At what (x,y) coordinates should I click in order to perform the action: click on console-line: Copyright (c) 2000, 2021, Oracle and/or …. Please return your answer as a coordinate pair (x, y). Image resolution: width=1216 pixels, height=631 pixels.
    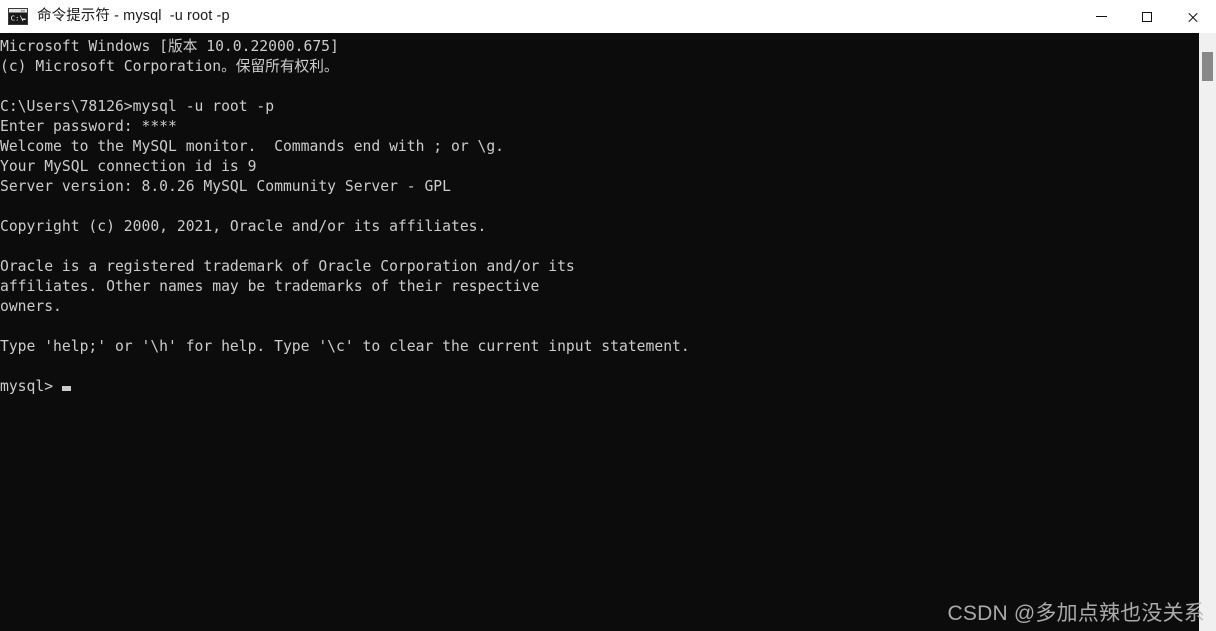
    Looking at the image, I should click on (243, 226).